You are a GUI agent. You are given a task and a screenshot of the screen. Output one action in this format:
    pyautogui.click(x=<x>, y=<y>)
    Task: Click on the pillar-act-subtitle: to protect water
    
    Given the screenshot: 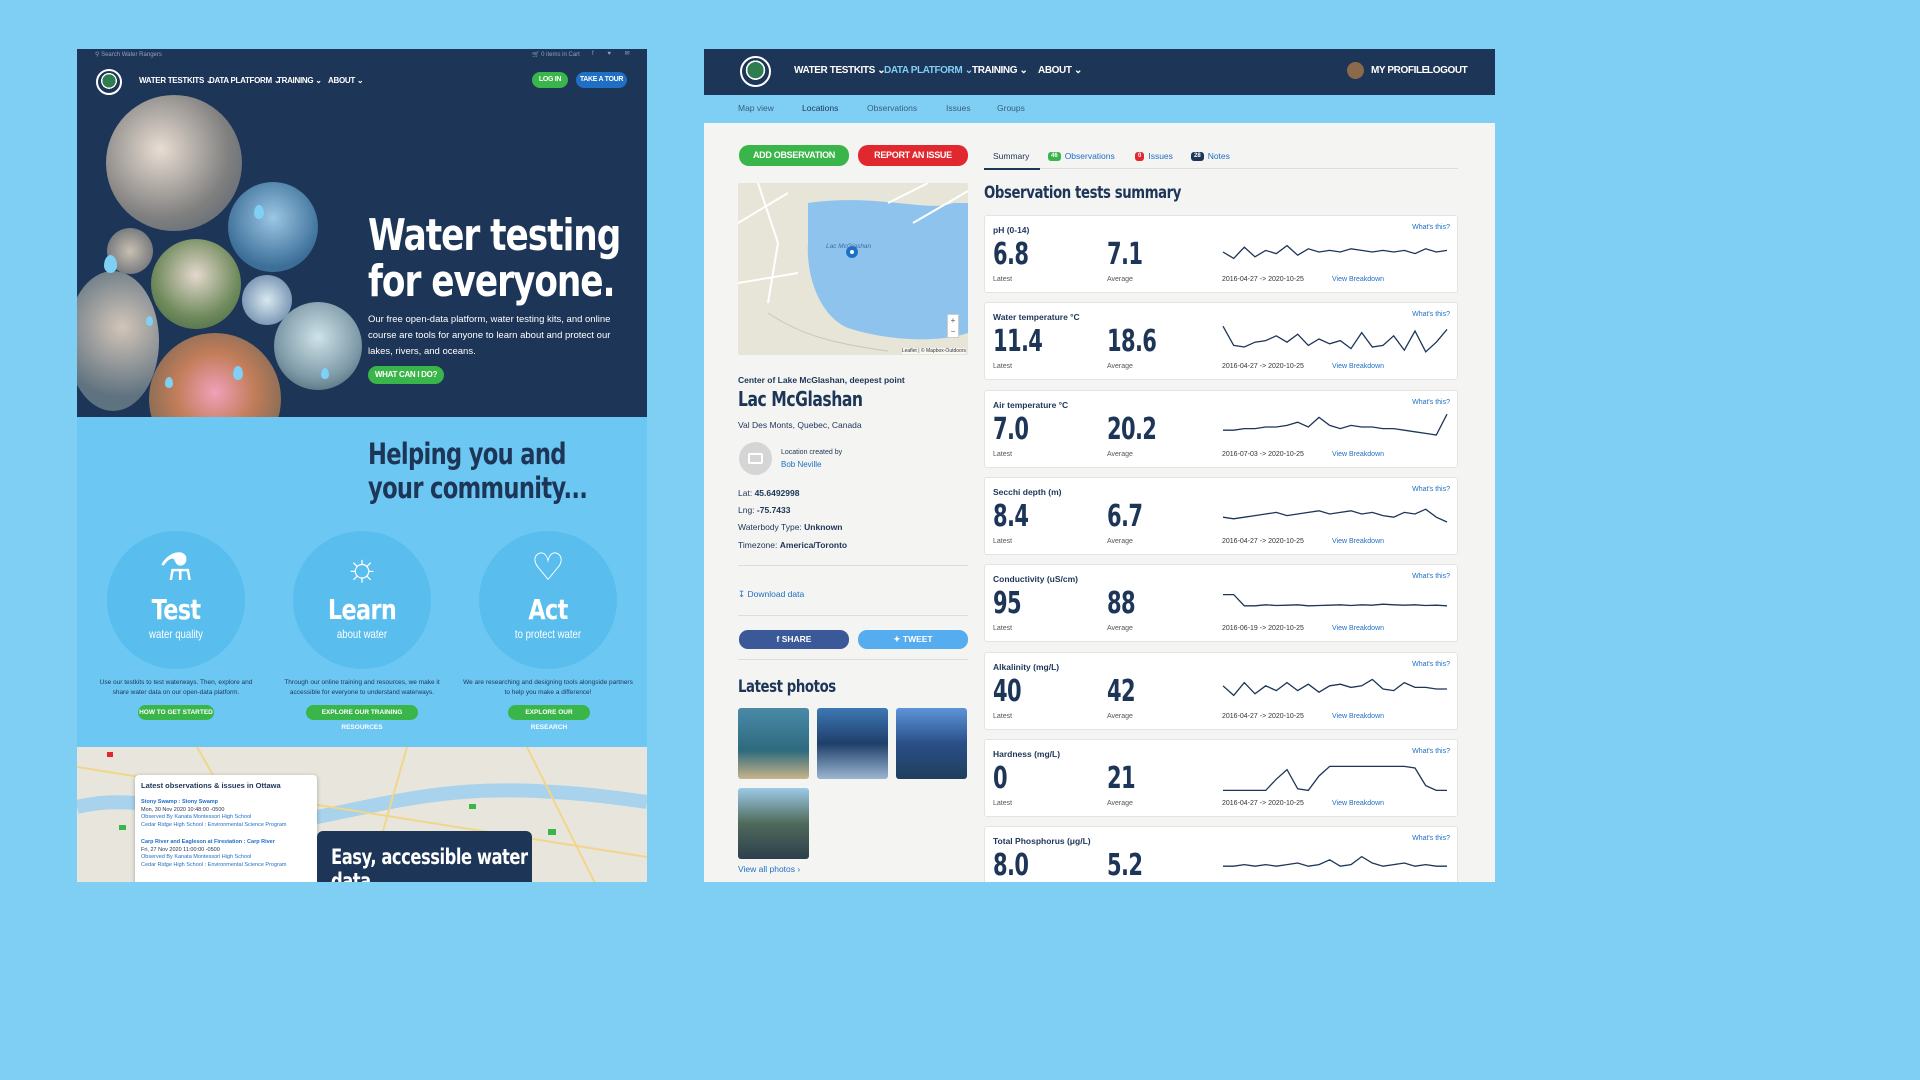 What is the action you would take?
    pyautogui.click(x=548, y=634)
    